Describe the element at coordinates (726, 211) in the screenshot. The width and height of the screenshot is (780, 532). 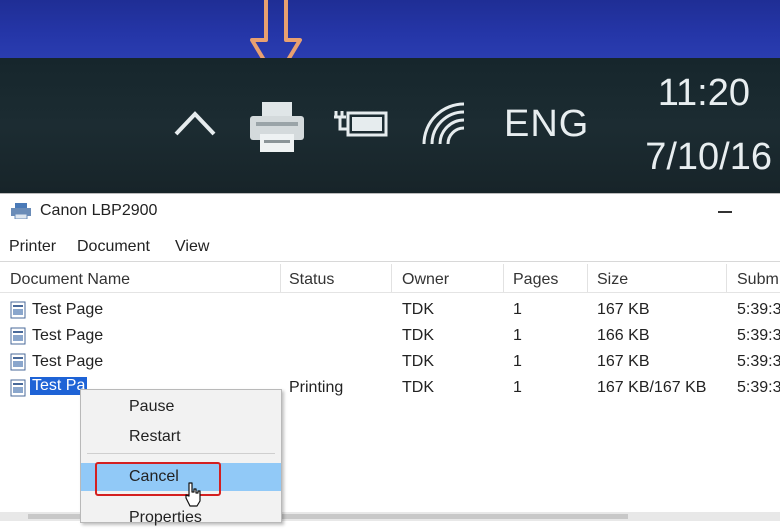
I see `minimize-button` at that location.